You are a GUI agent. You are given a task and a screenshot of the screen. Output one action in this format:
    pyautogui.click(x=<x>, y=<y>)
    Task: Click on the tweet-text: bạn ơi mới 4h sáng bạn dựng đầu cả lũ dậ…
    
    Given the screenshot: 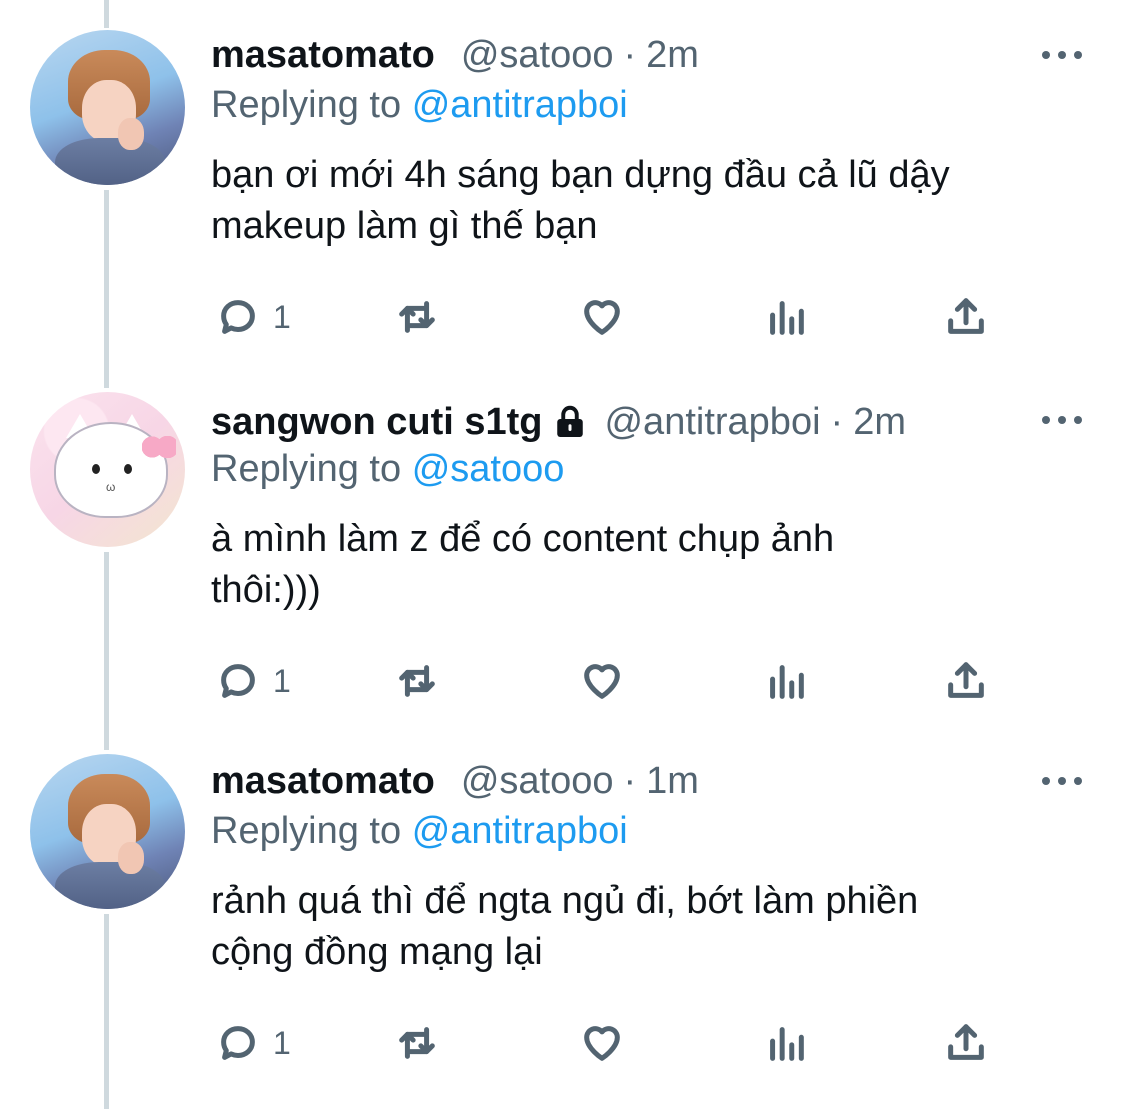 What is the action you would take?
    pyautogui.click(x=651, y=201)
    